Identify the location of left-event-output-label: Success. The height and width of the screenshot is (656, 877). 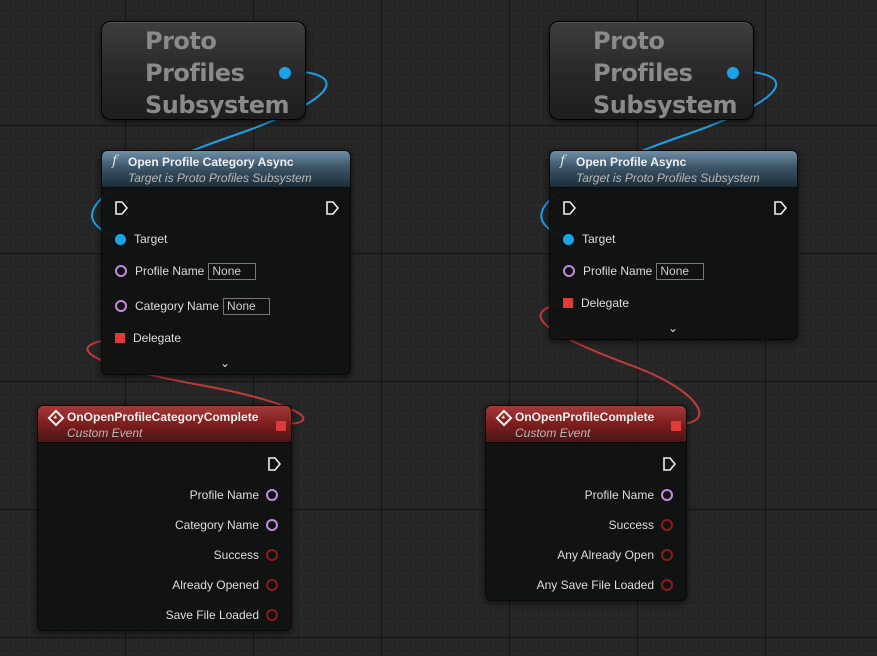
(236, 555).